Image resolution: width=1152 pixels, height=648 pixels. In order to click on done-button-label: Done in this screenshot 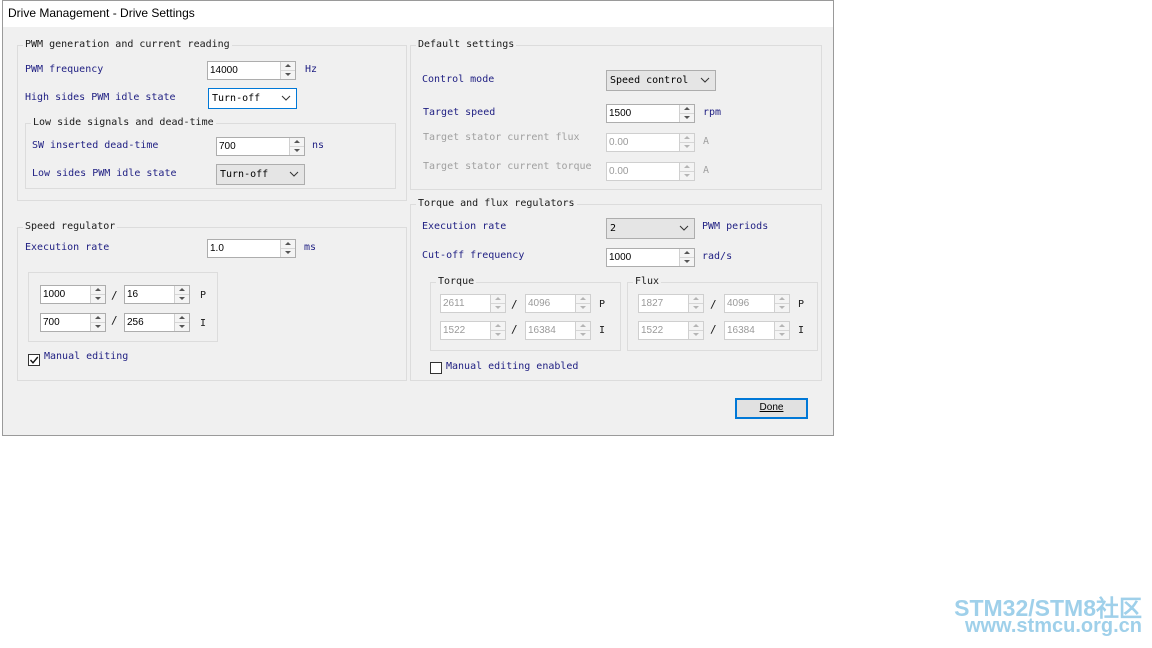, I will do `click(771, 407)`.